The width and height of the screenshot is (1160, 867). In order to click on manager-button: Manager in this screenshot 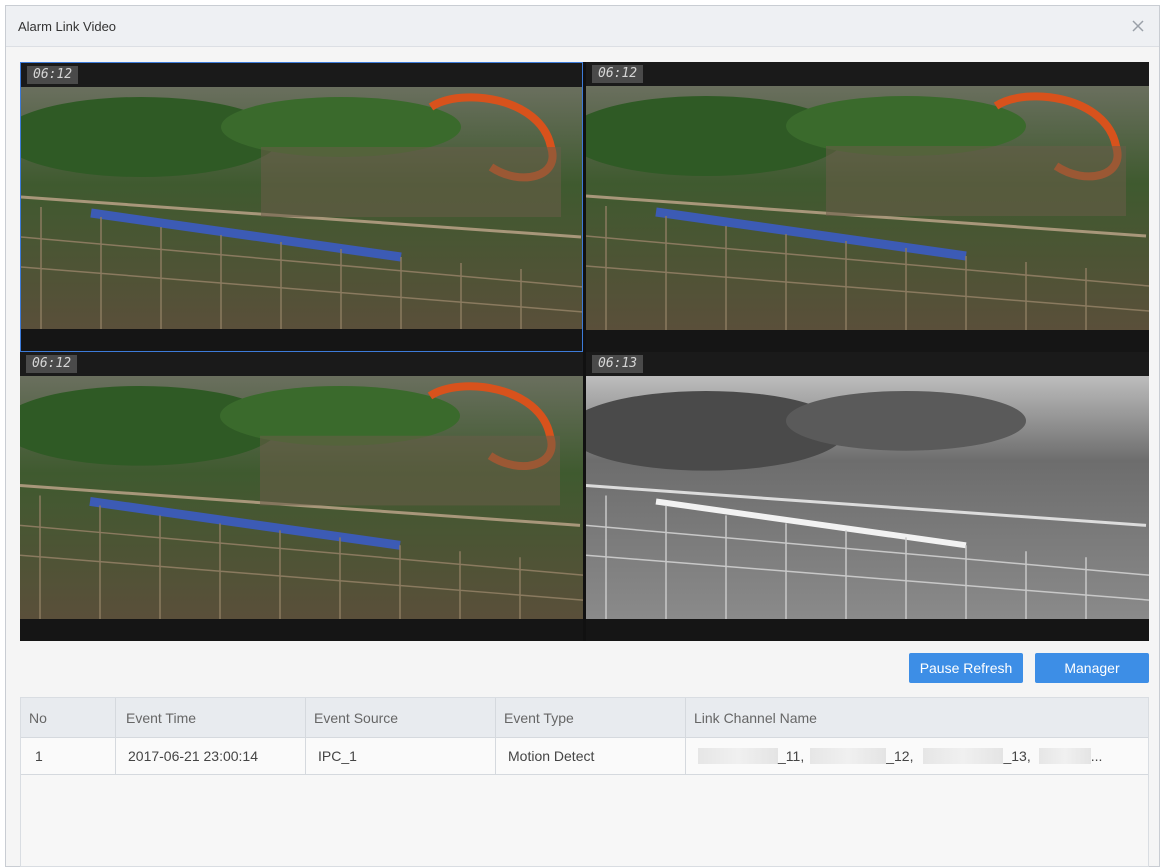, I will do `click(1092, 668)`.